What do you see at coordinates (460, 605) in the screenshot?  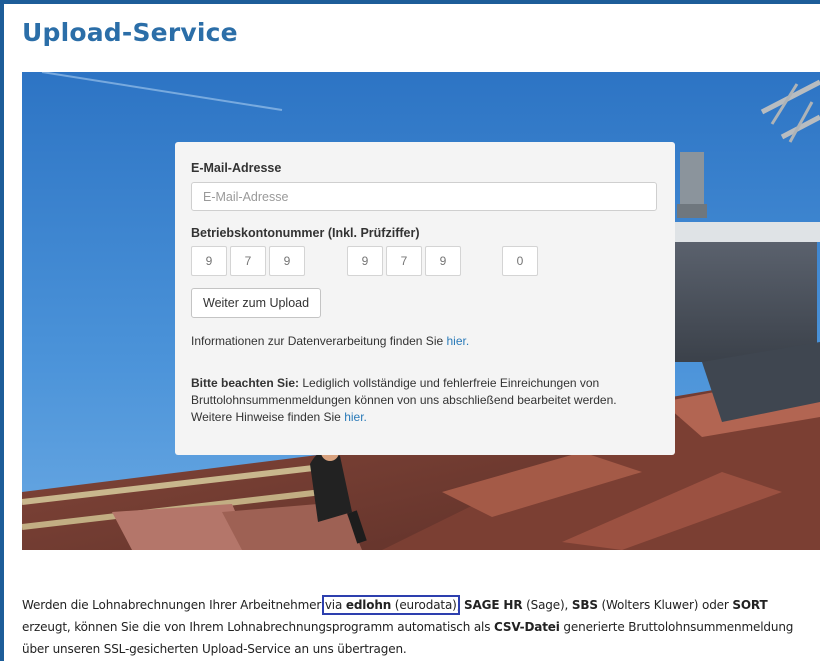 I see `para-text: ,` at bounding box center [460, 605].